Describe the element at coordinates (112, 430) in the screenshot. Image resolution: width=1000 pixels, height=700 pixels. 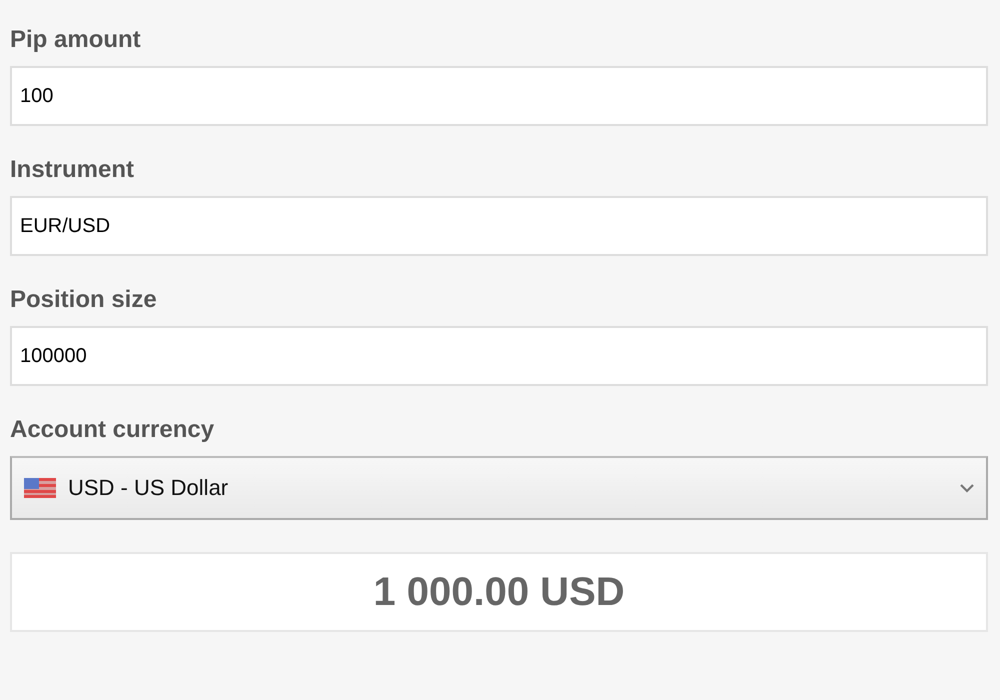
I see `field-label: Account currency` at that location.